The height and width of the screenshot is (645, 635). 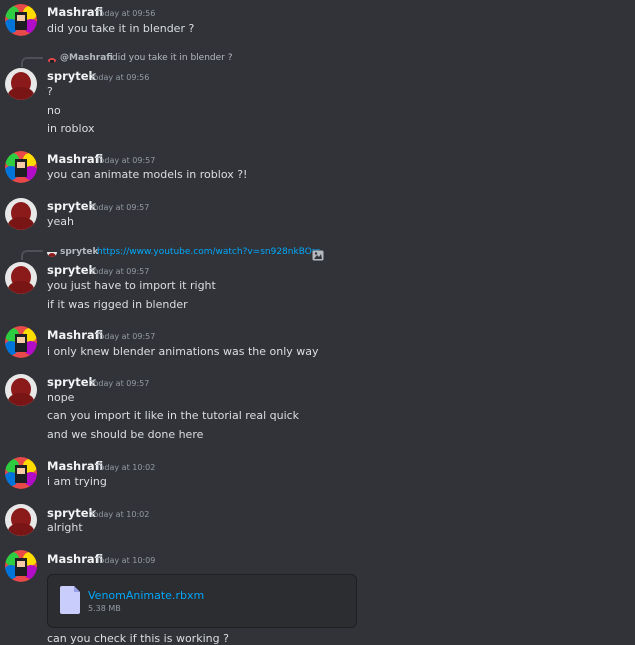 I want to click on message-text: if it was rigged in blender, so click(x=117, y=304).